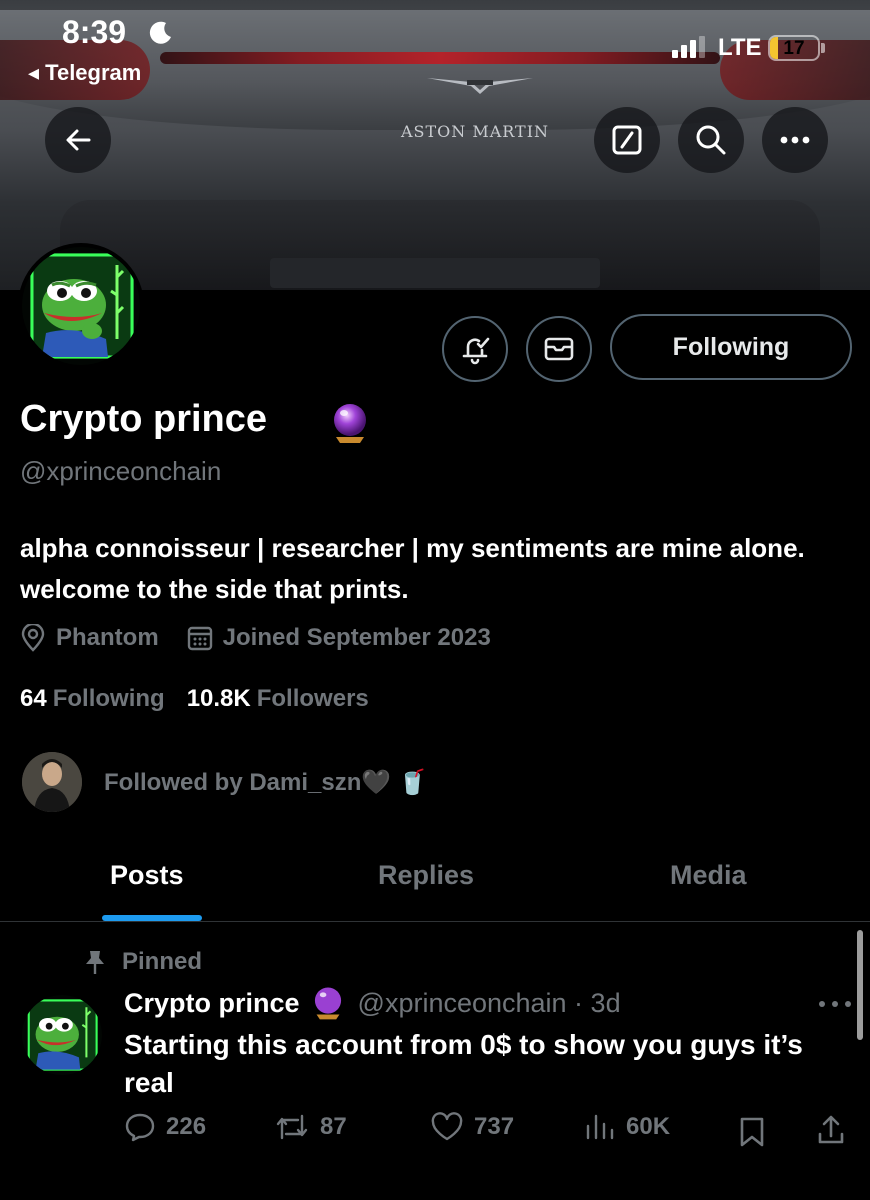 The image size is (870, 1200). I want to click on more-icon, so click(795, 140).